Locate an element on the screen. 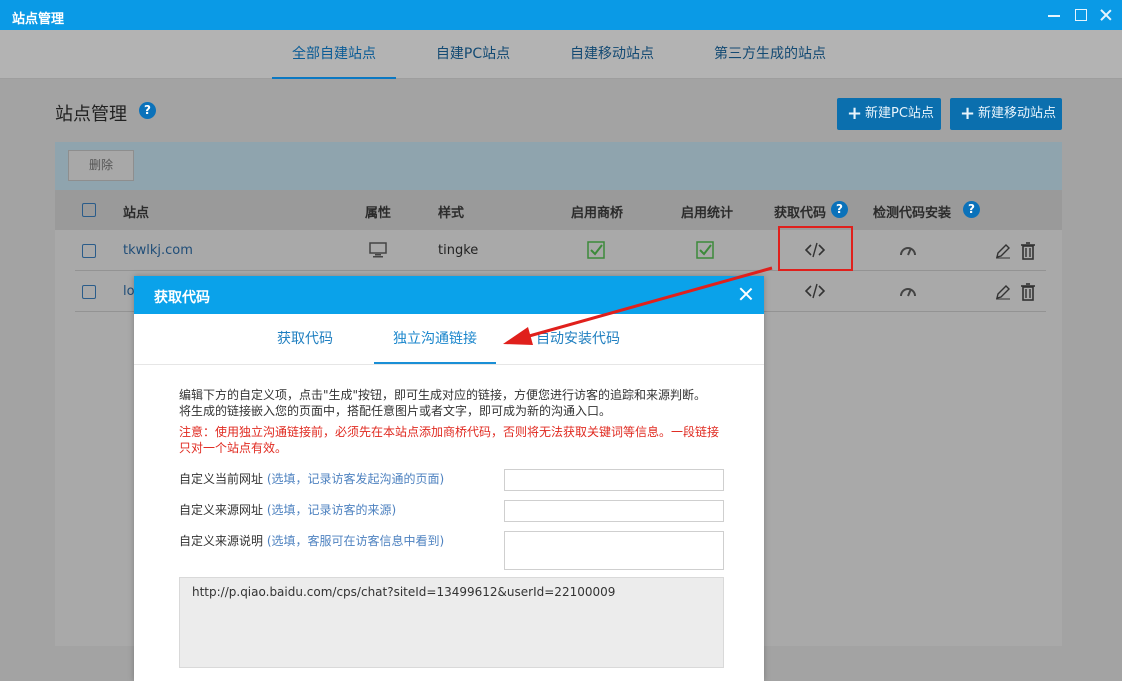 Image resolution: width=1122 pixels, height=681 pixels. header-stats: 启用统计 is located at coordinates (707, 213).